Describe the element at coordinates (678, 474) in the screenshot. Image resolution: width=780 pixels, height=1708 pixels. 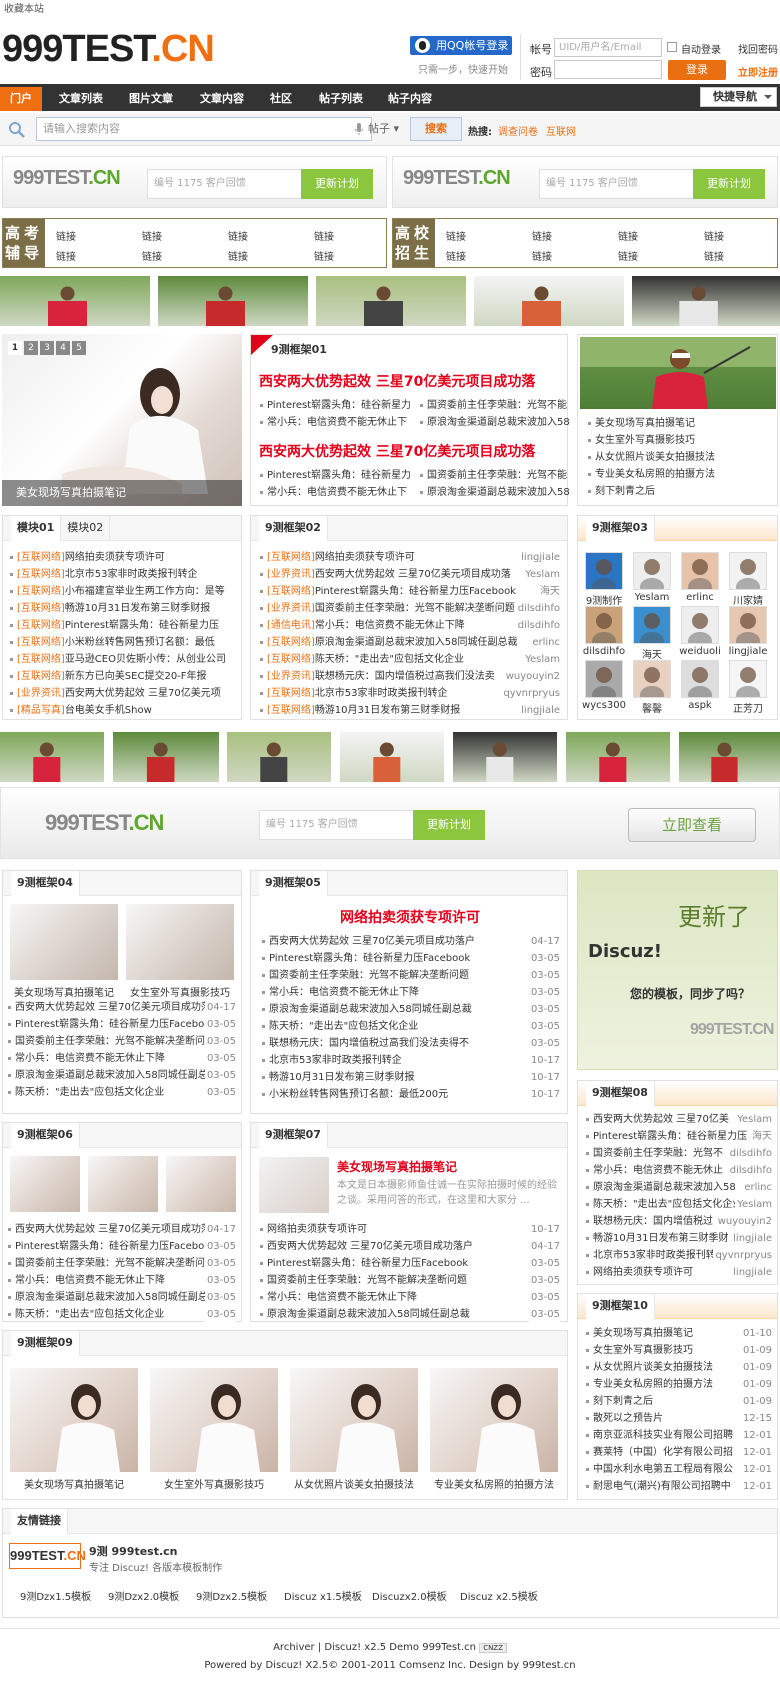
I see `list-item: 专业美女私房照的拍摄方法` at that location.